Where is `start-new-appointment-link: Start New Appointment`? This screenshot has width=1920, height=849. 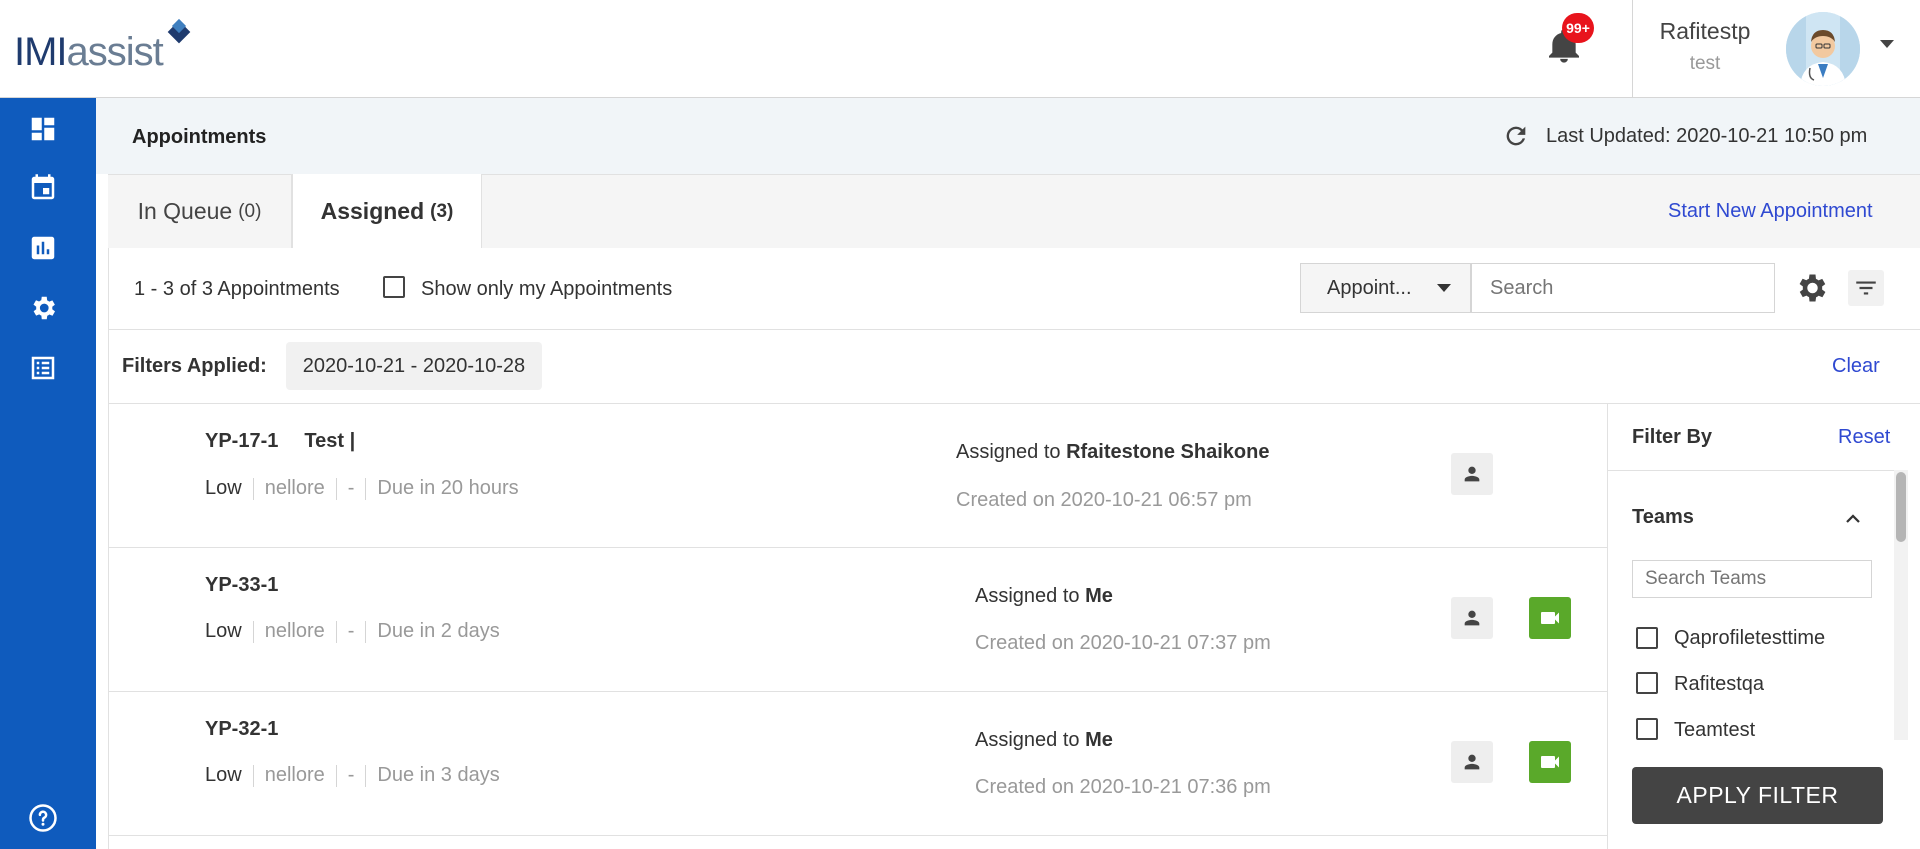 start-new-appointment-link: Start New Appointment is located at coordinates (1770, 211).